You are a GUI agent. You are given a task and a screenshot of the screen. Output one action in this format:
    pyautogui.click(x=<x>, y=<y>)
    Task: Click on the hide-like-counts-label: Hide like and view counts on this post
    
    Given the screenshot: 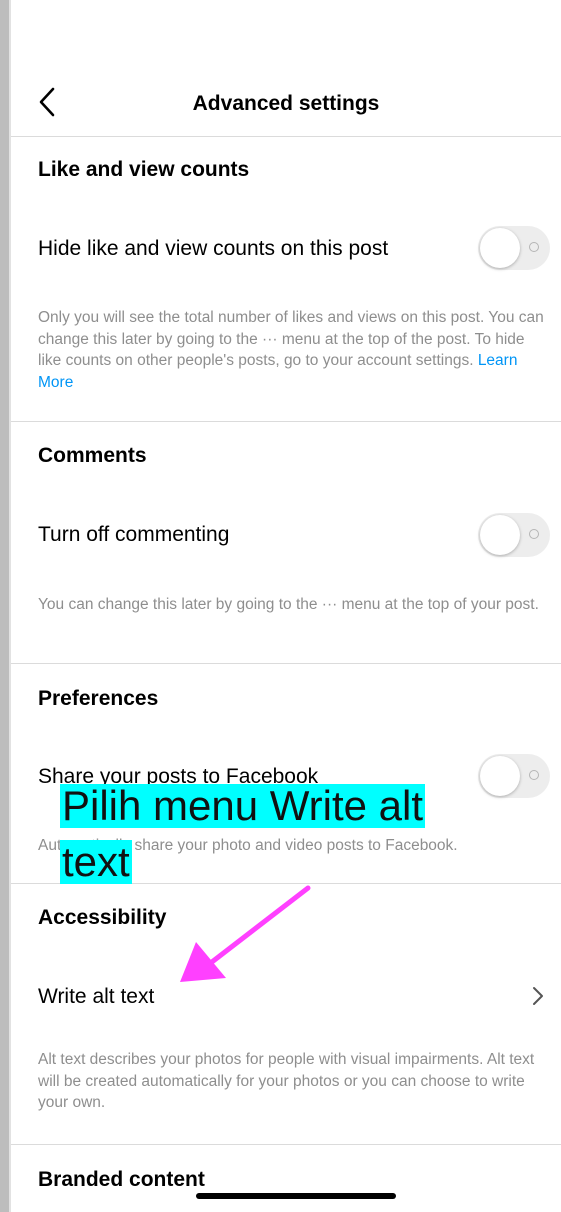 What is the action you would take?
    pyautogui.click(x=213, y=248)
    